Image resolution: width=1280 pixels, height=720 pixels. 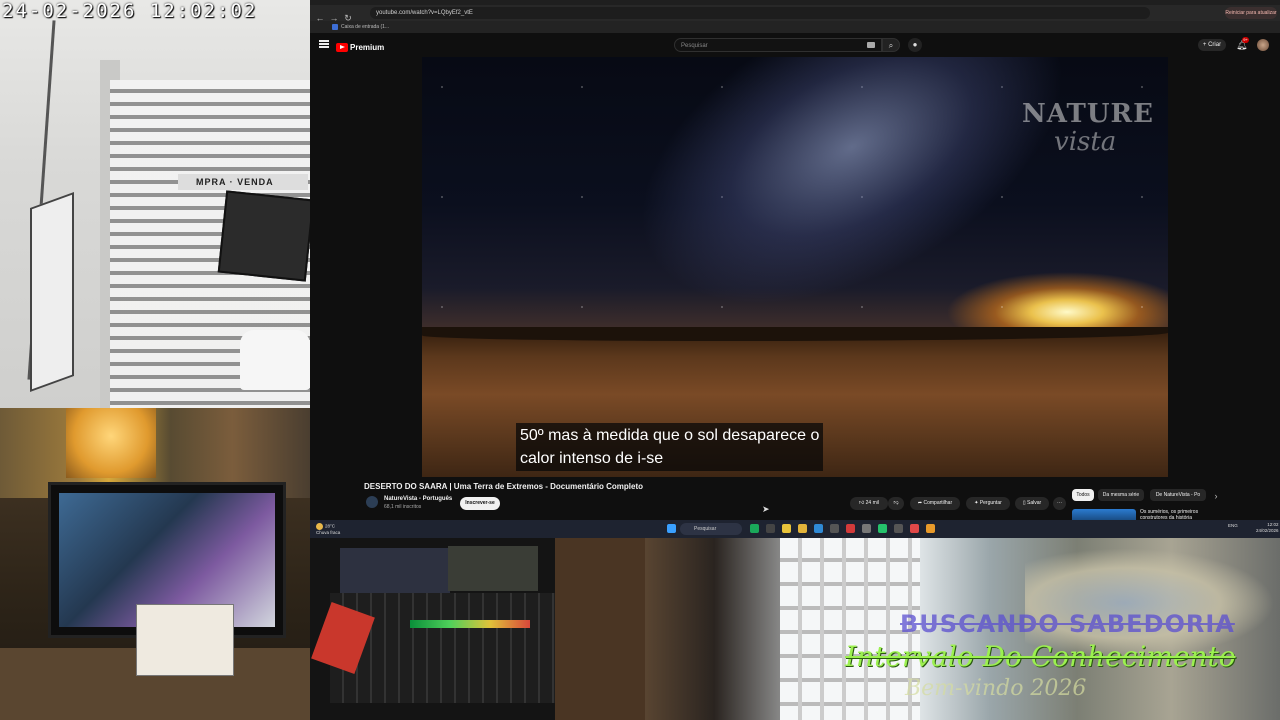 I want to click on shop-sign: MPRA · VENDA, so click(x=243, y=182).